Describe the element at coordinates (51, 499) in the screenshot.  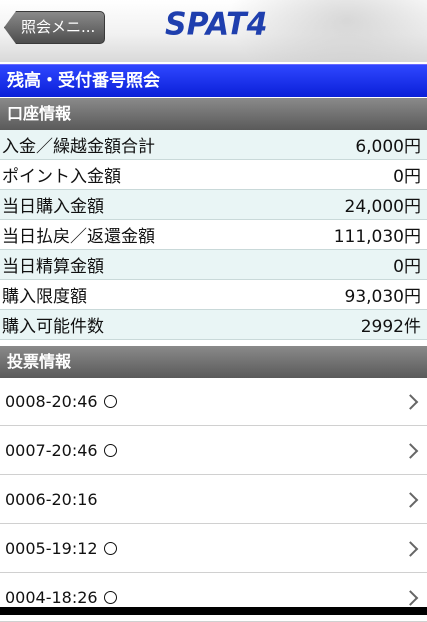
I see `vote-item-label: 0006-20:16` at that location.